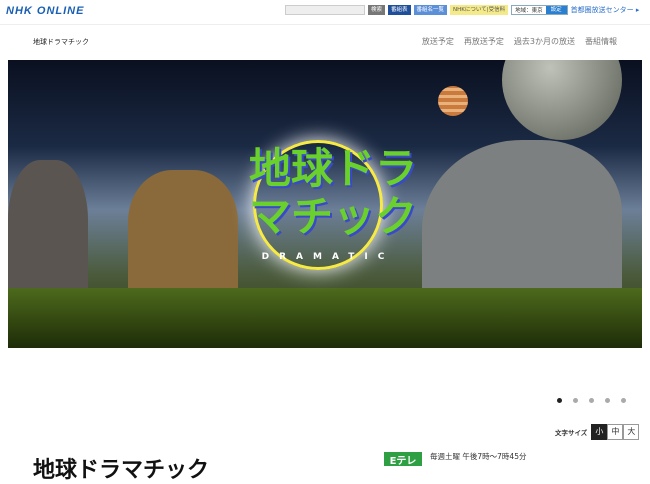 The width and height of the screenshot is (650, 484). I want to click on region-selector: 地域：東京 設定, so click(539, 10).